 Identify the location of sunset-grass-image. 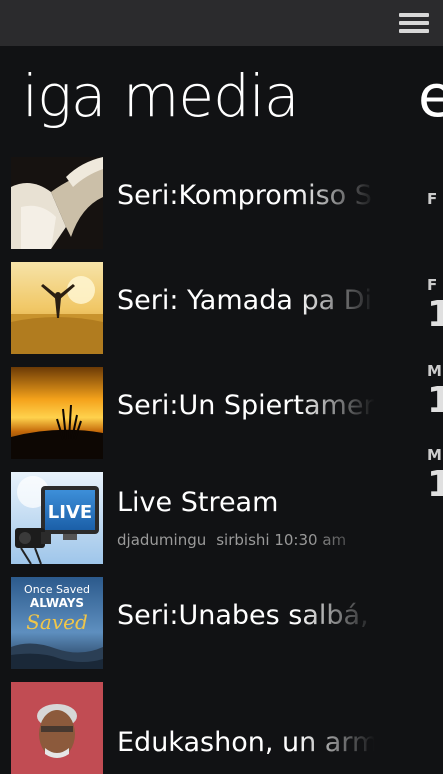
(57, 413).